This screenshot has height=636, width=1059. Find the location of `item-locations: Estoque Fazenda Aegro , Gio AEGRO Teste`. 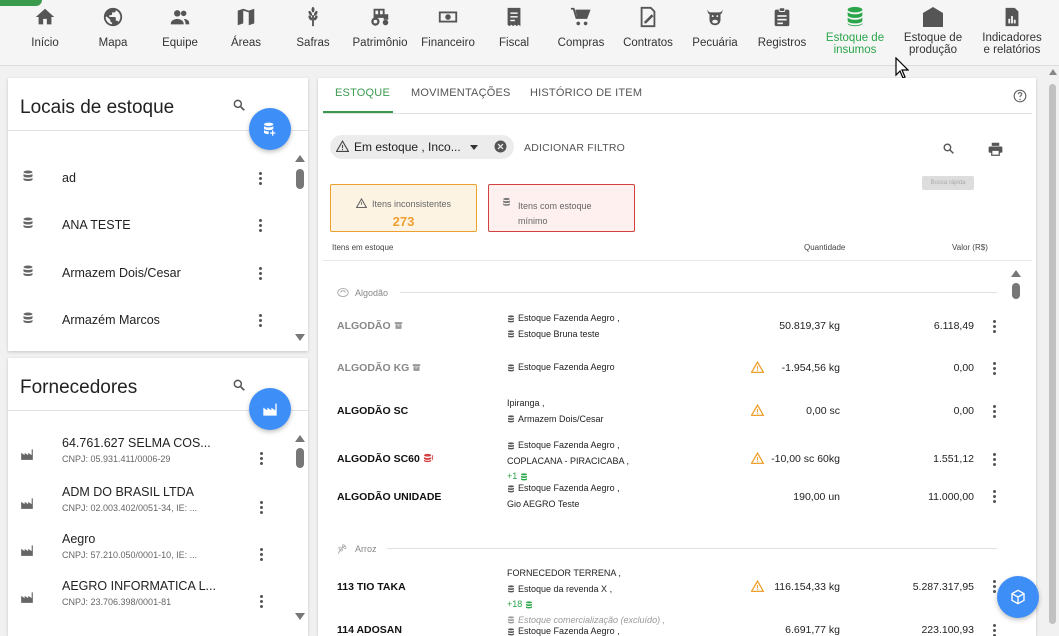

item-locations: Estoque Fazenda Aegro , Gio AEGRO Teste is located at coordinates (563, 496).